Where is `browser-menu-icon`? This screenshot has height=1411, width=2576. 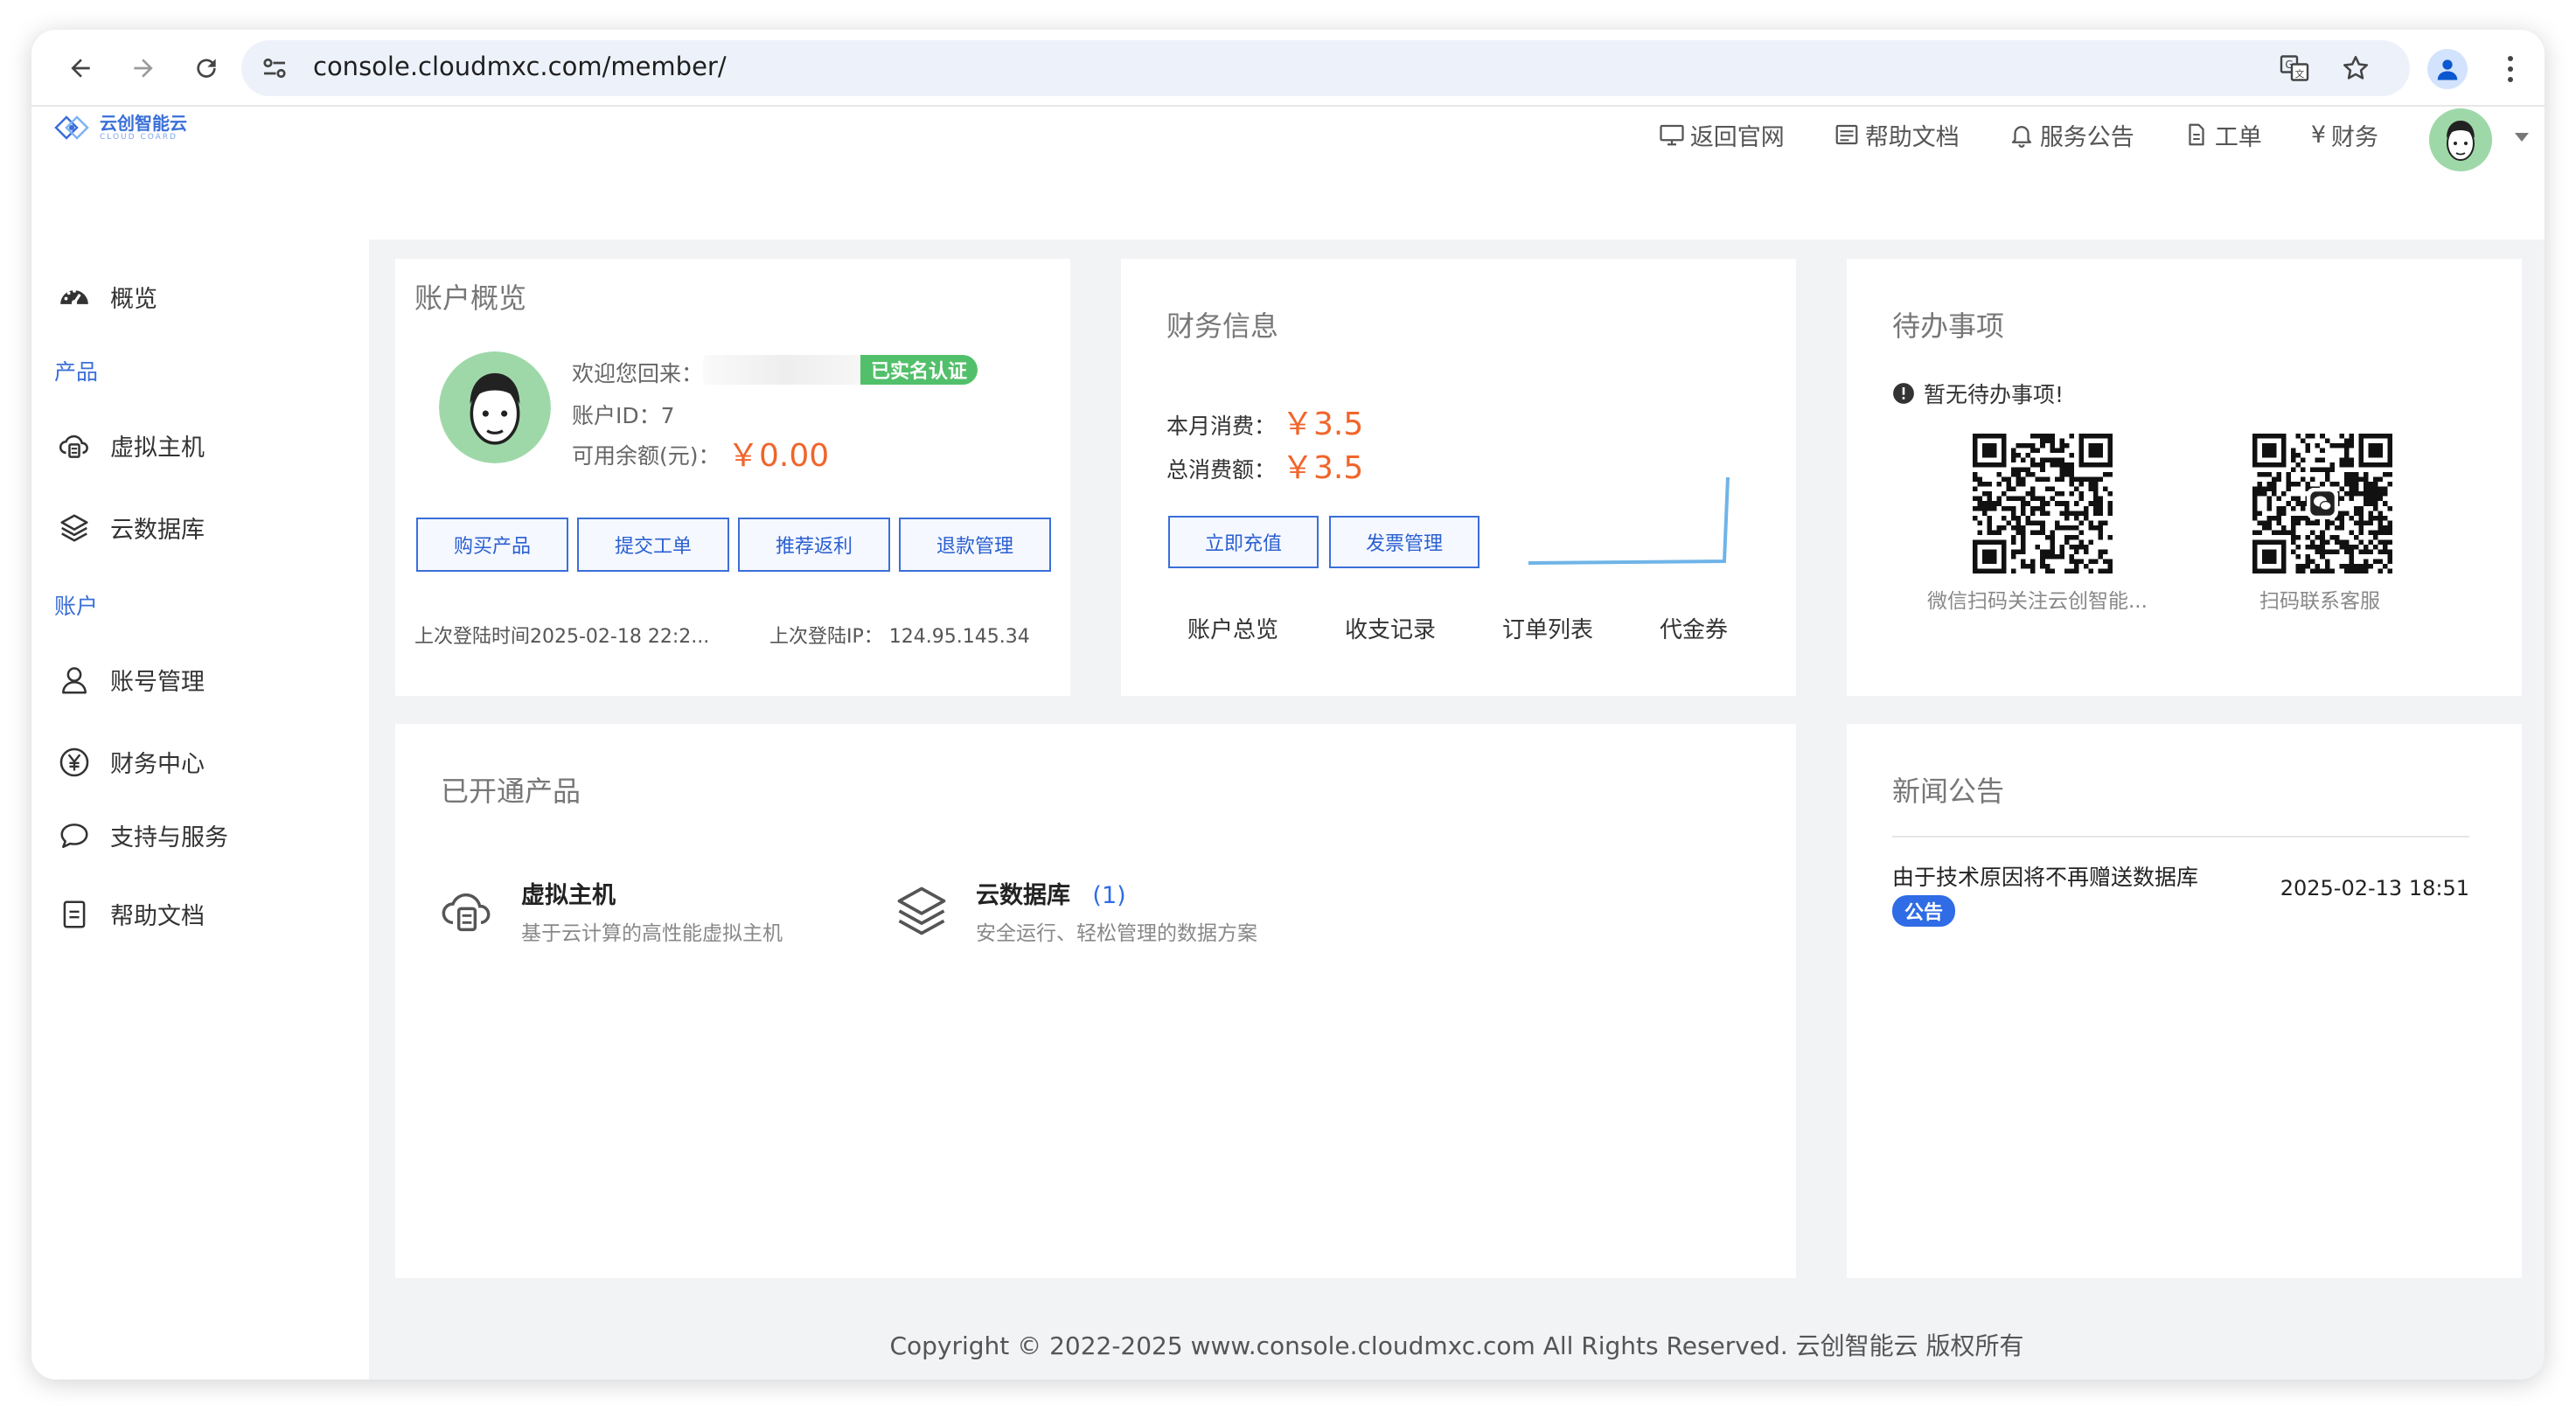
browser-menu-icon is located at coordinates (2510, 69).